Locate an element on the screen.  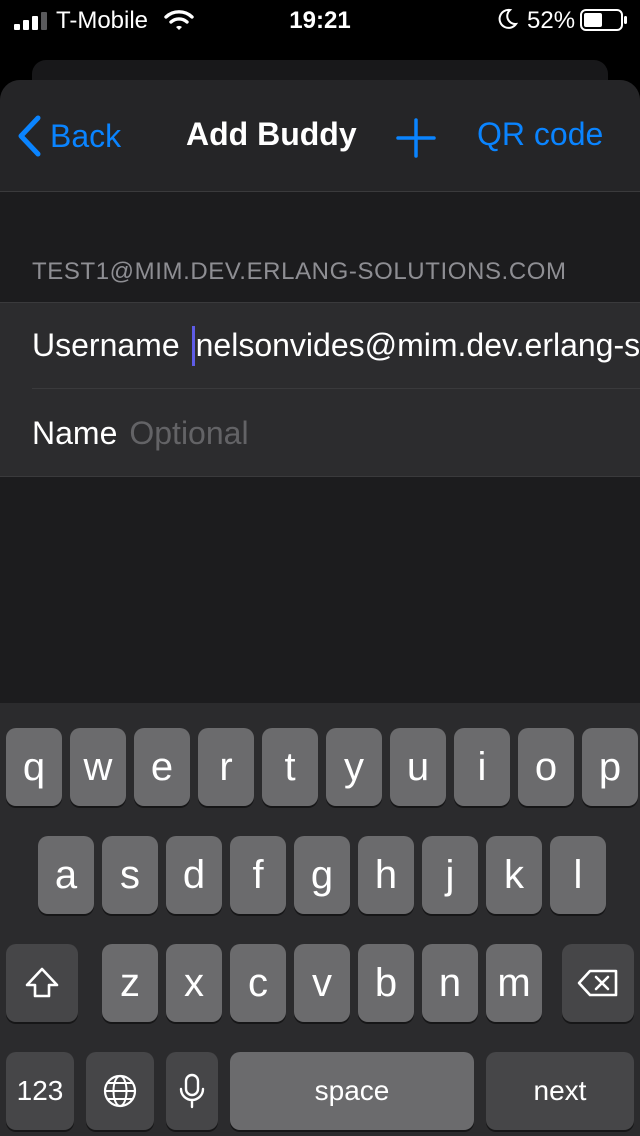
key-label: g is located at coordinates (322, 875).